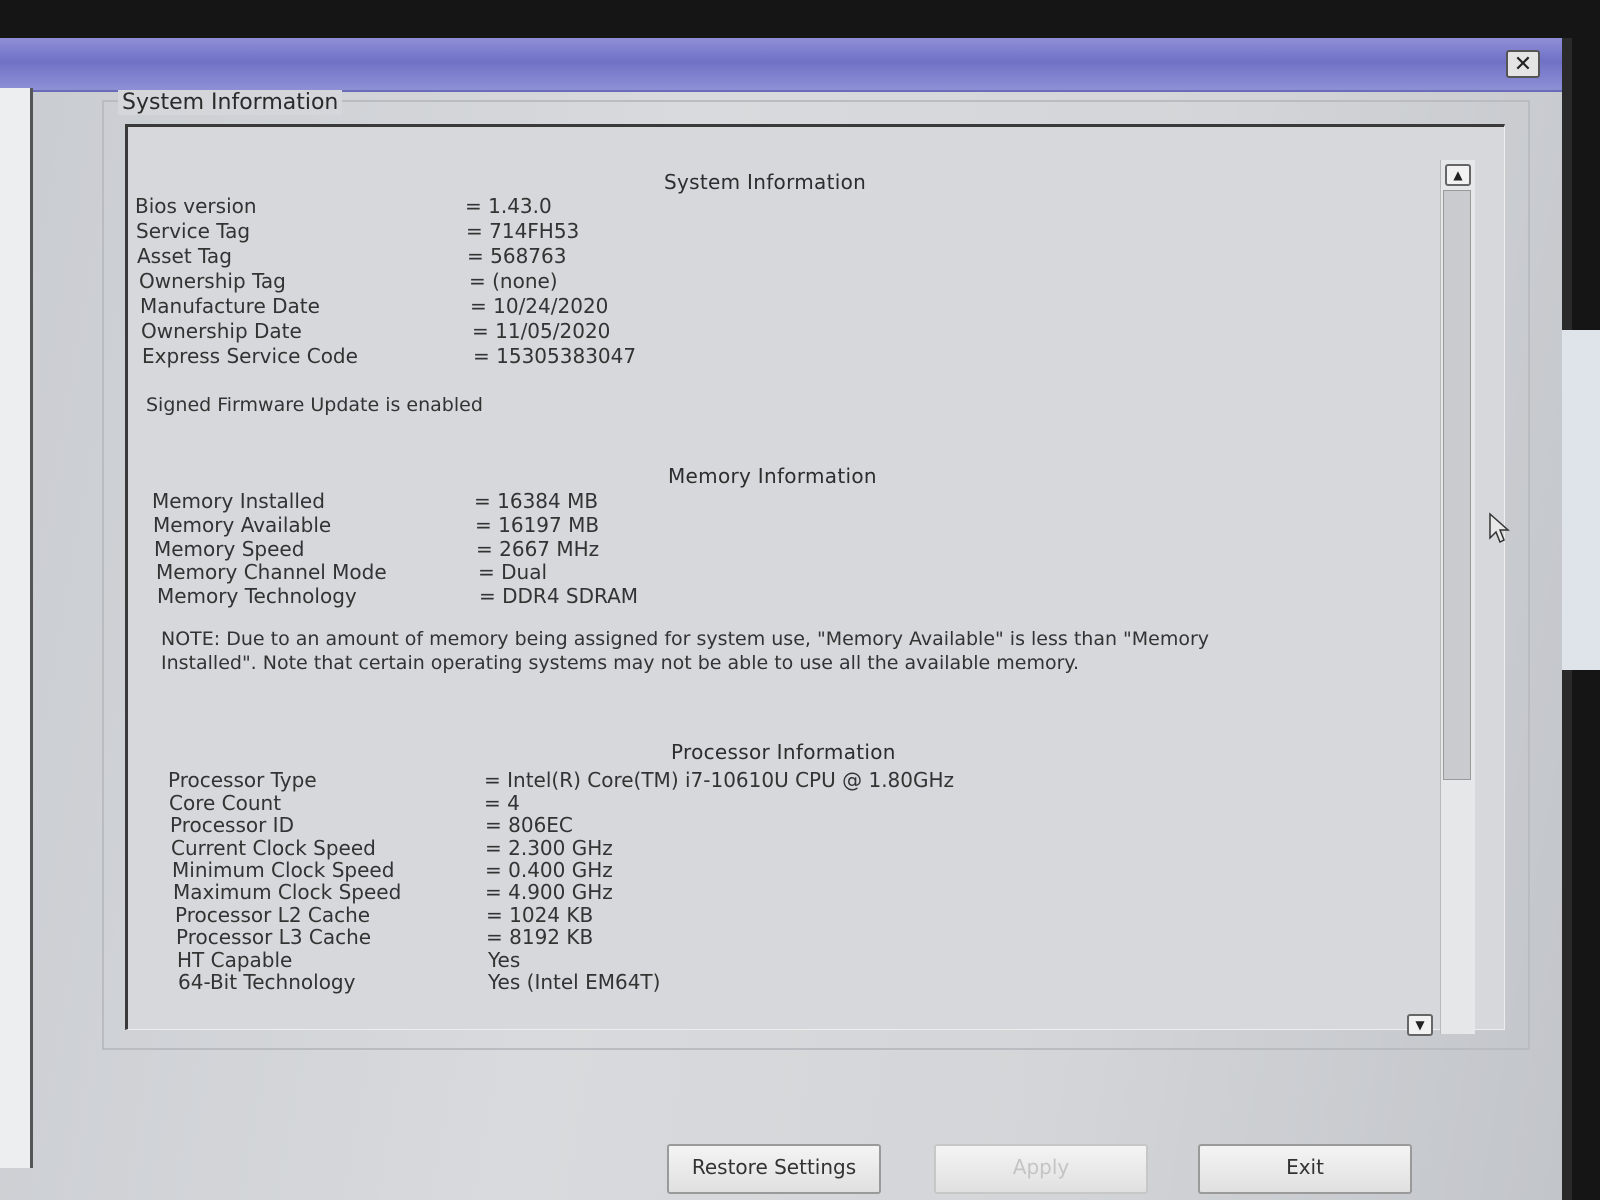 The height and width of the screenshot is (1200, 1600). I want to click on restore-settings-button: Restore Settings, so click(774, 1169).